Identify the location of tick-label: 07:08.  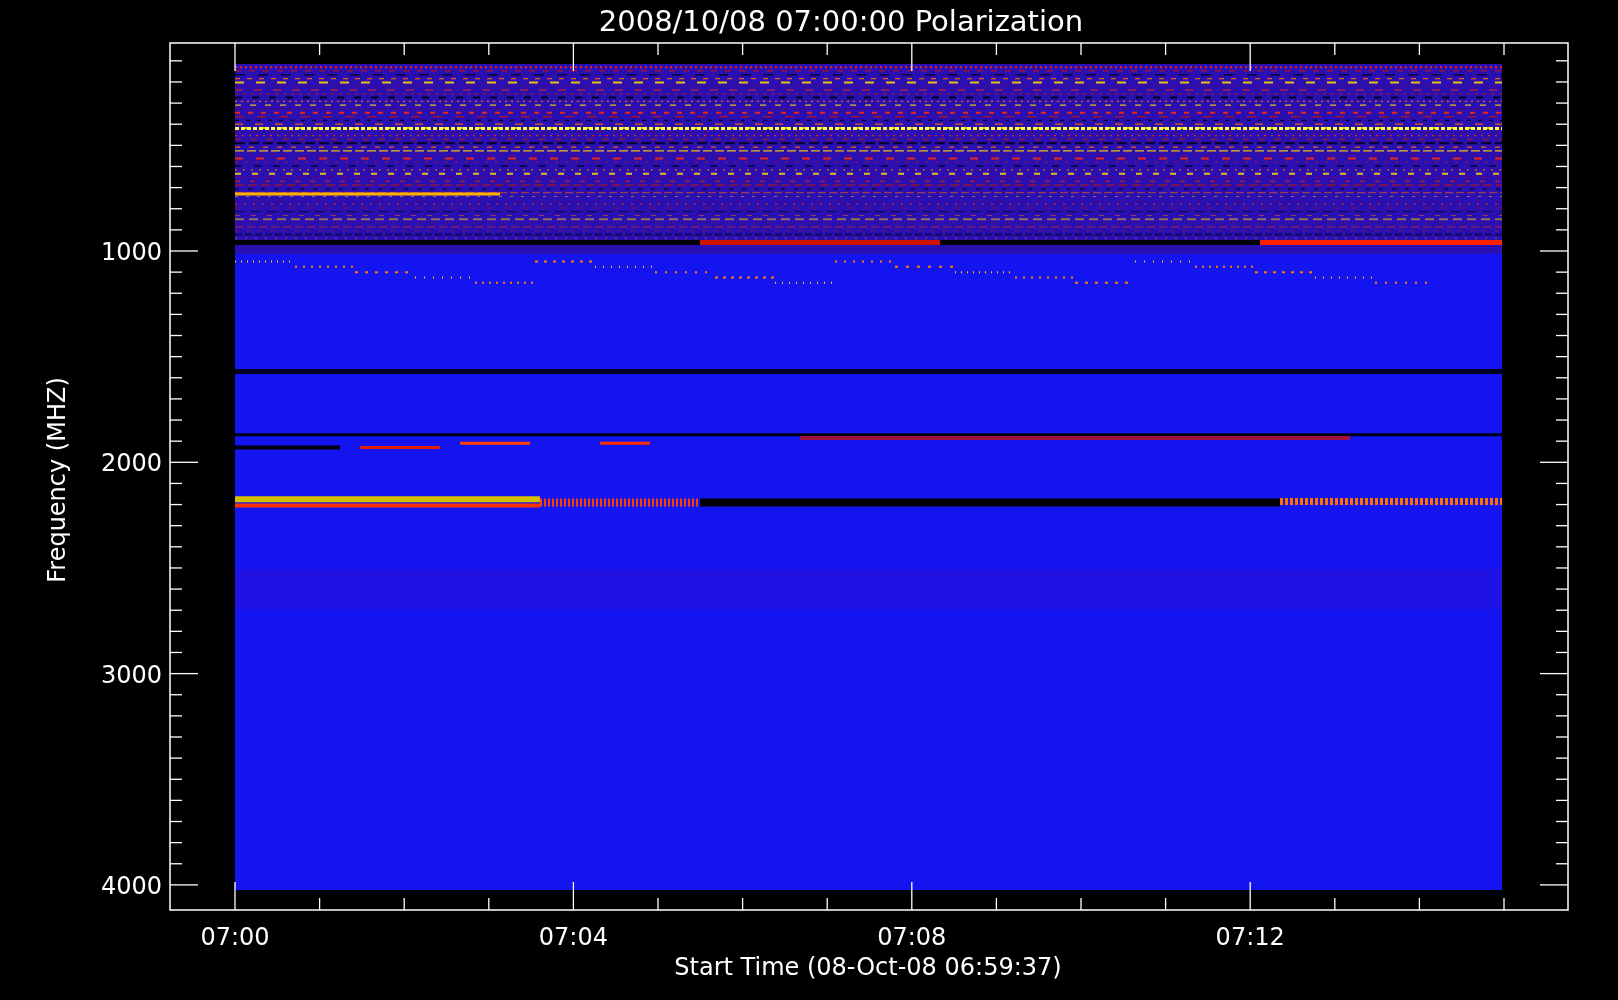
(912, 937).